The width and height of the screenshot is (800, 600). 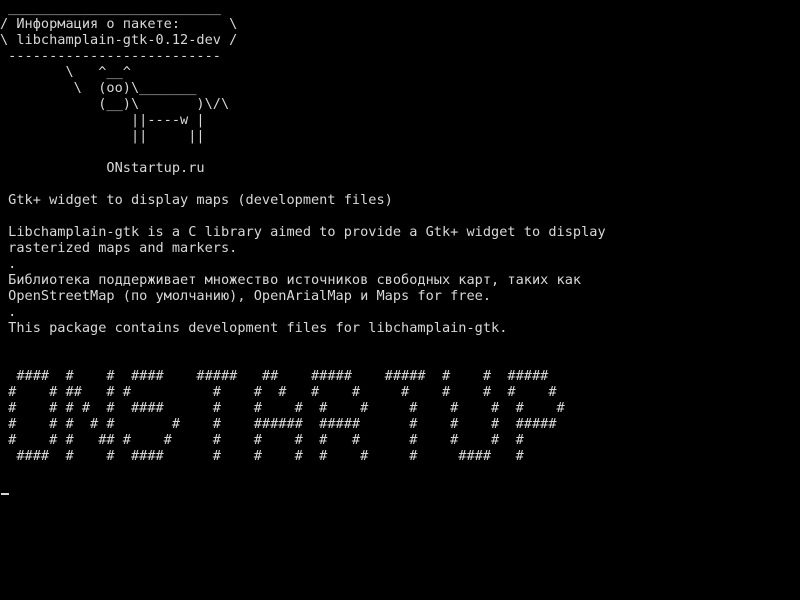 What do you see at coordinates (5, 494) in the screenshot?
I see `text-cursor` at bounding box center [5, 494].